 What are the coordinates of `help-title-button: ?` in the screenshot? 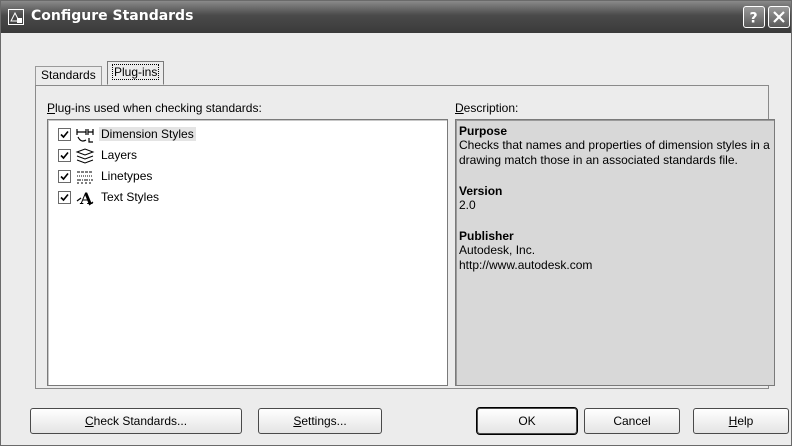 It's located at (754, 17).